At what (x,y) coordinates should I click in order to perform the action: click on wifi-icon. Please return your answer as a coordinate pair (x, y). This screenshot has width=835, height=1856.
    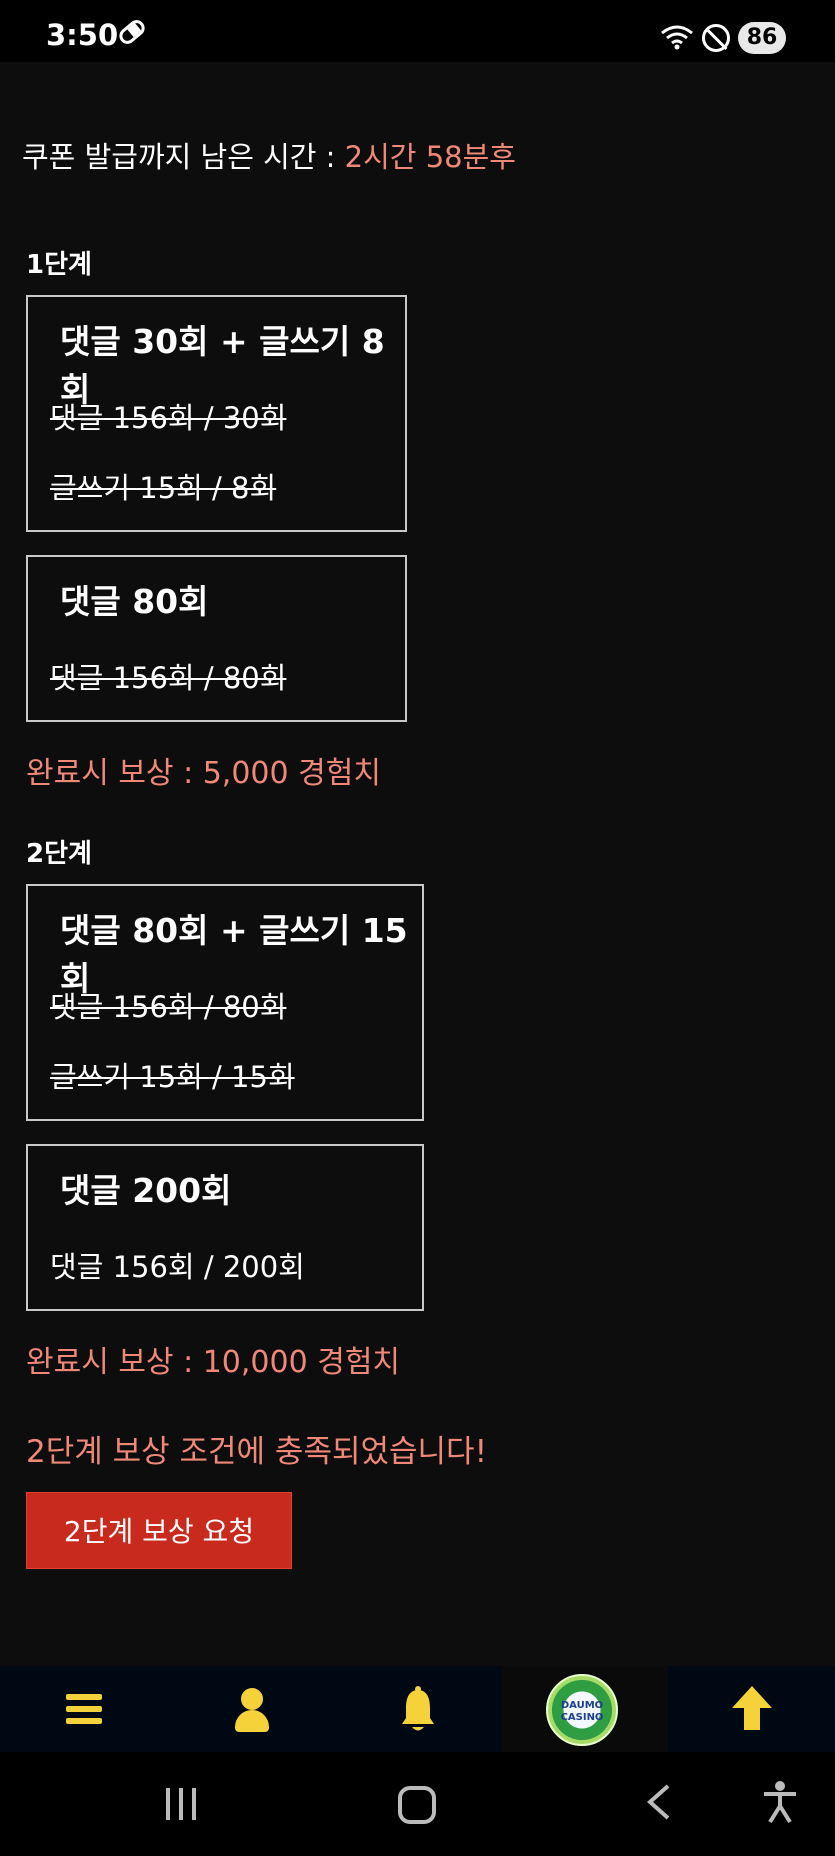
    Looking at the image, I should click on (677, 37).